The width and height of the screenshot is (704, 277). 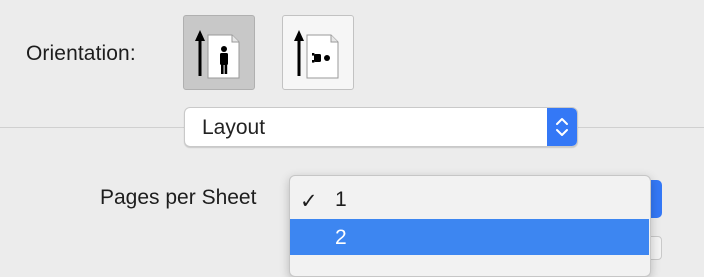 I want to click on orientation-label: Orientation:, so click(x=81, y=53).